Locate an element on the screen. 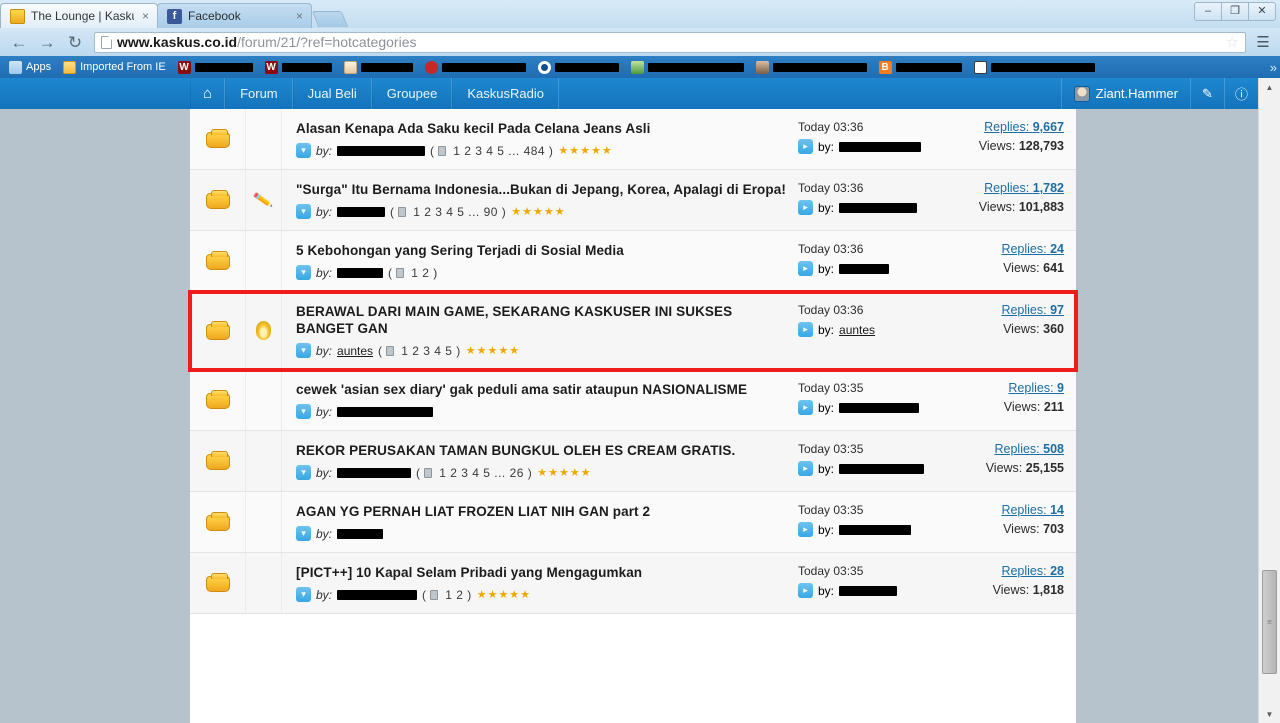  thread-page-links: ( 1 2 3 4 5 ... 484 ) is located at coordinates (491, 151).